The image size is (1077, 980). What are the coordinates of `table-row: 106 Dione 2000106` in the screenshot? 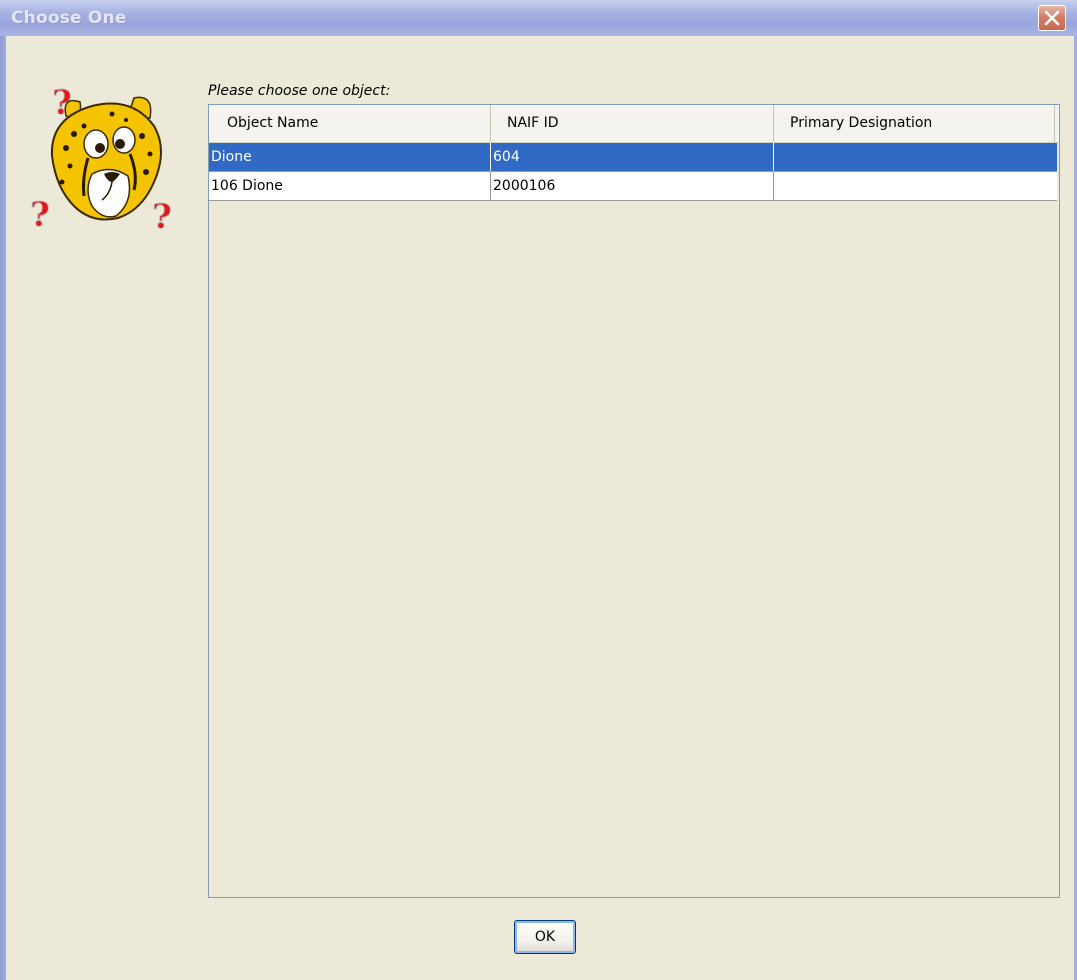 It's located at (633, 186).